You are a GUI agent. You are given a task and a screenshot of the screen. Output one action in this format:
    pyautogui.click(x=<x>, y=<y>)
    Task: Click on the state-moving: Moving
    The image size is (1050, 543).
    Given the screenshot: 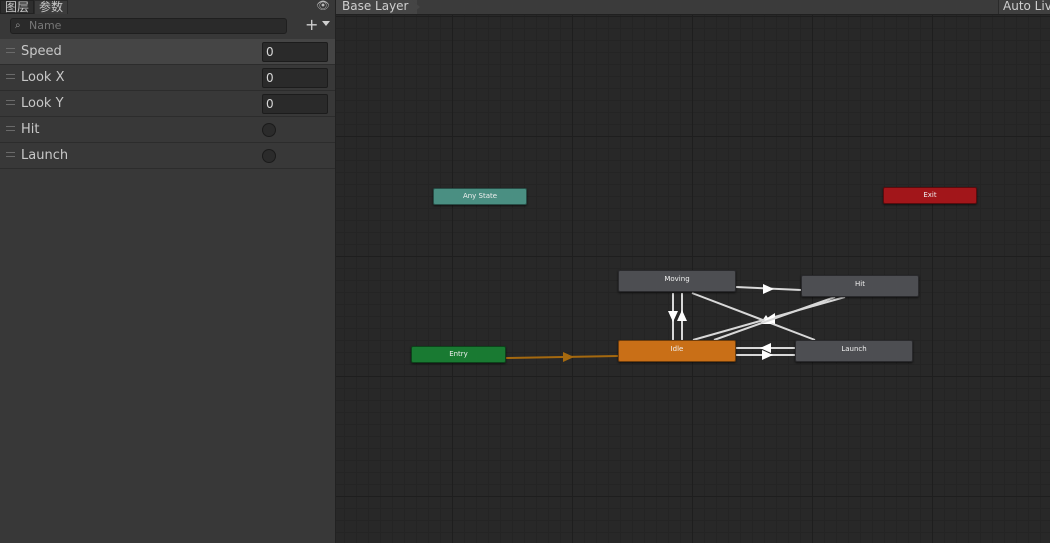 What is the action you would take?
    pyautogui.click(x=677, y=281)
    